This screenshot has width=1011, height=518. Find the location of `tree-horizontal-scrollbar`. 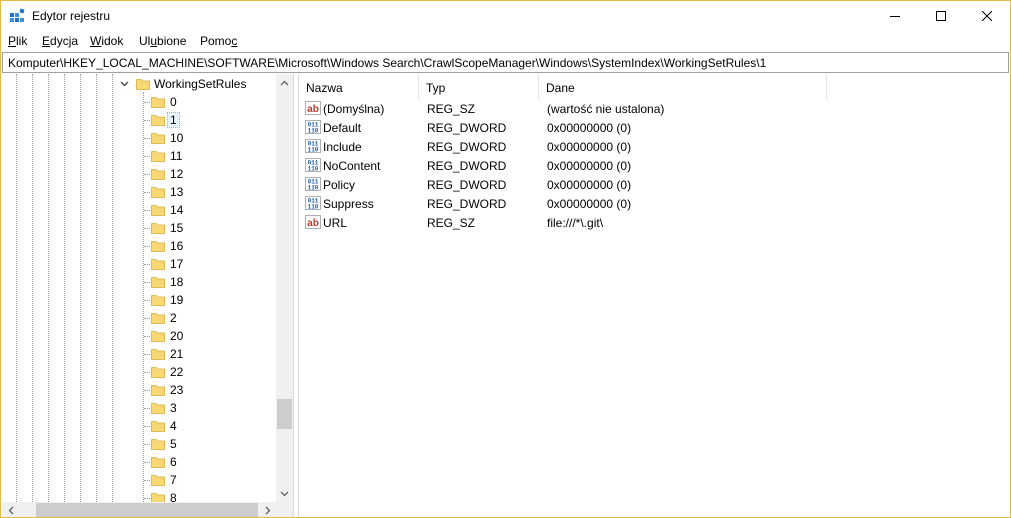

tree-horizontal-scrollbar is located at coordinates (139, 509).